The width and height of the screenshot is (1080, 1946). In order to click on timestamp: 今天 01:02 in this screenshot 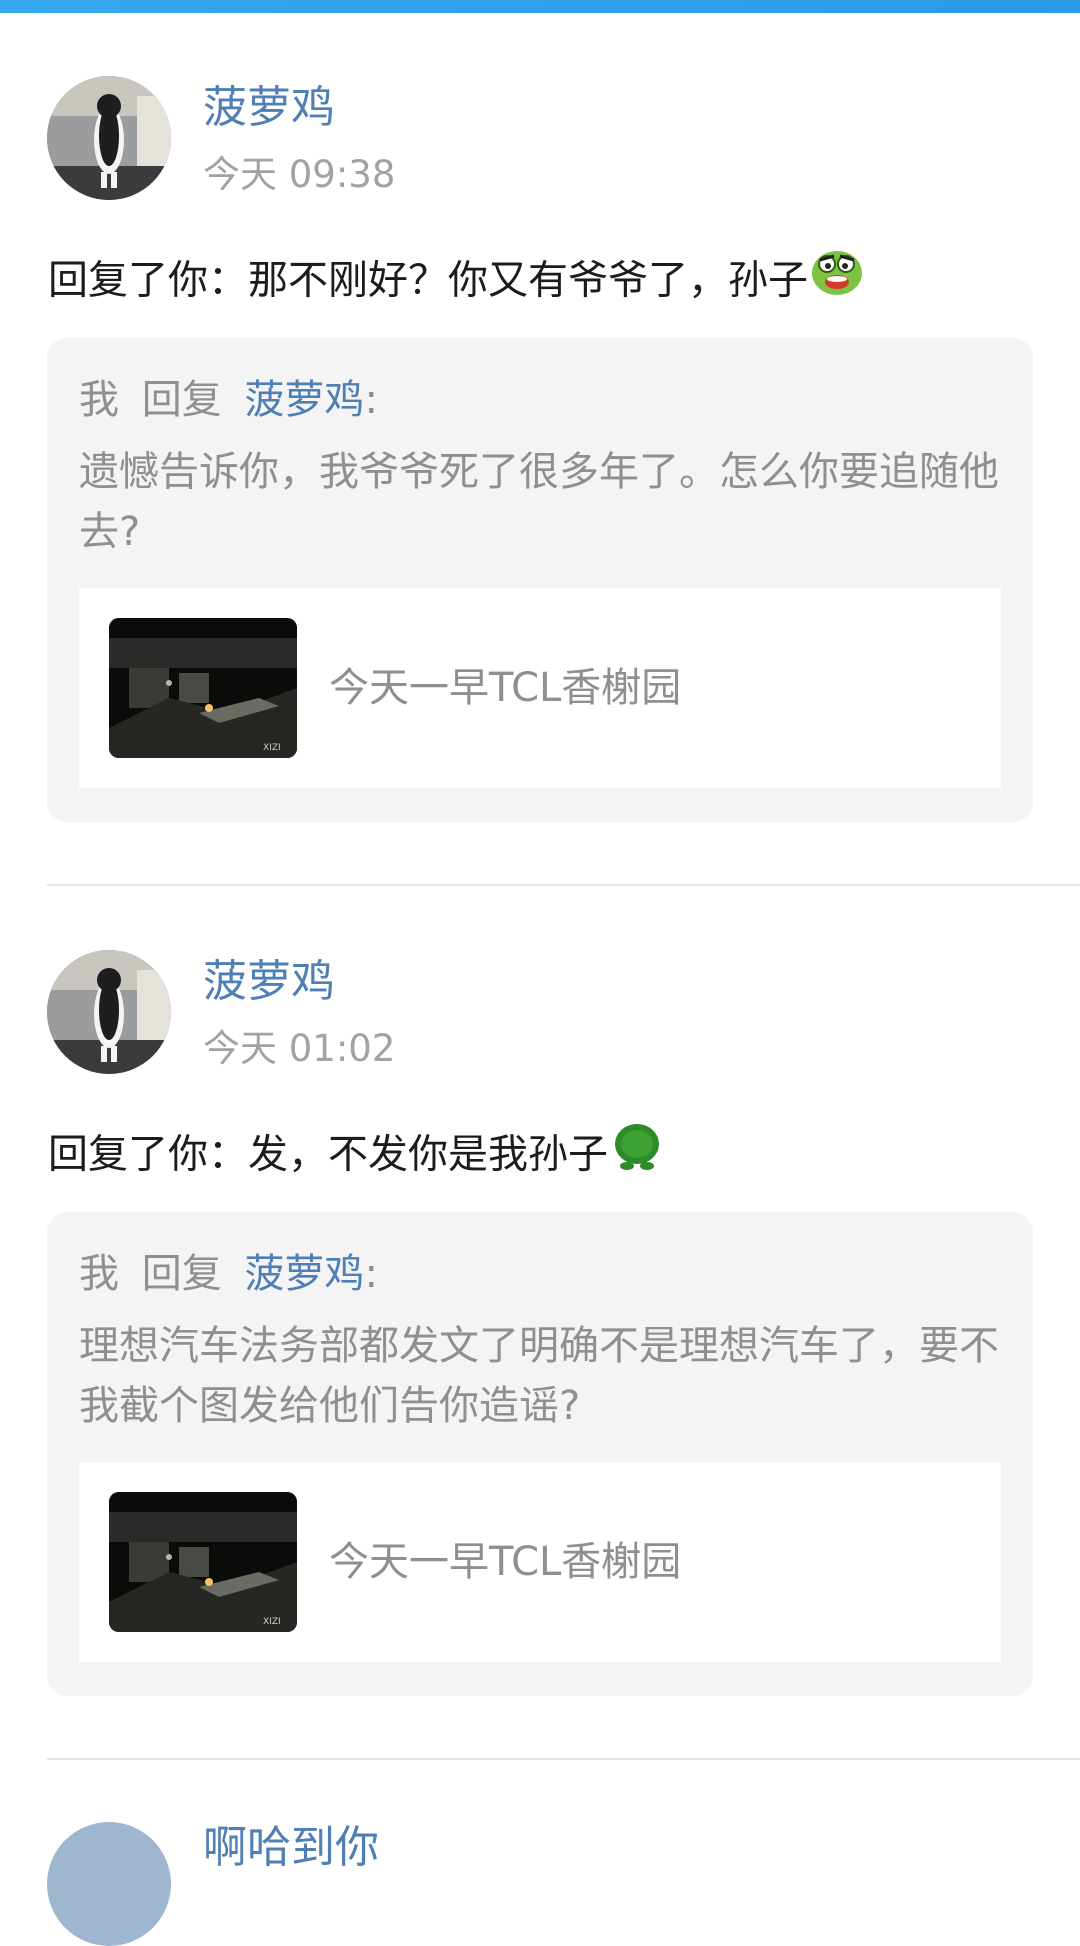, I will do `click(299, 1048)`.